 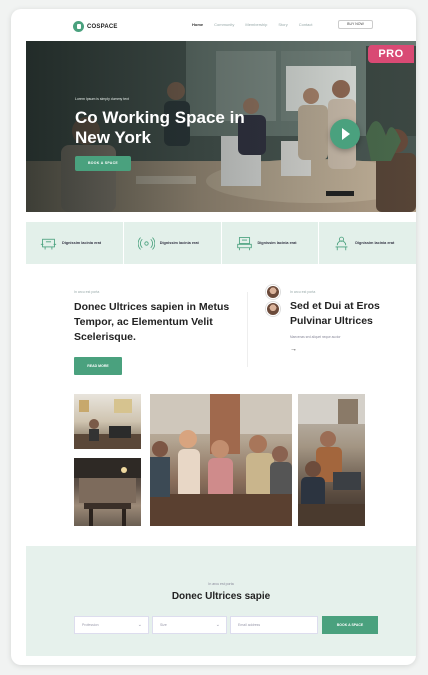 What do you see at coordinates (78, 26) in the screenshot?
I see `logo-icon` at bounding box center [78, 26].